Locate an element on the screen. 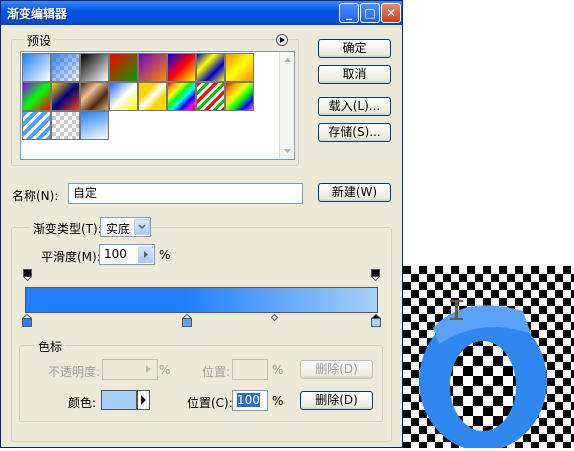 The width and height of the screenshot is (574, 451). canvas-preview is located at coordinates (488, 358).